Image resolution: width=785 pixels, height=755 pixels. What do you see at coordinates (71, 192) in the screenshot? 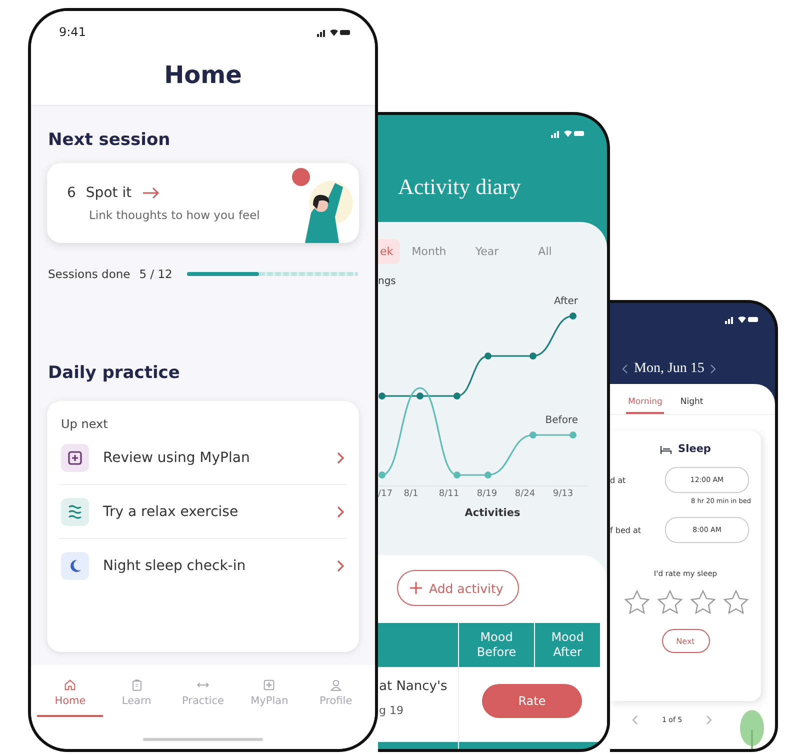
I see `session-number: 6` at bounding box center [71, 192].